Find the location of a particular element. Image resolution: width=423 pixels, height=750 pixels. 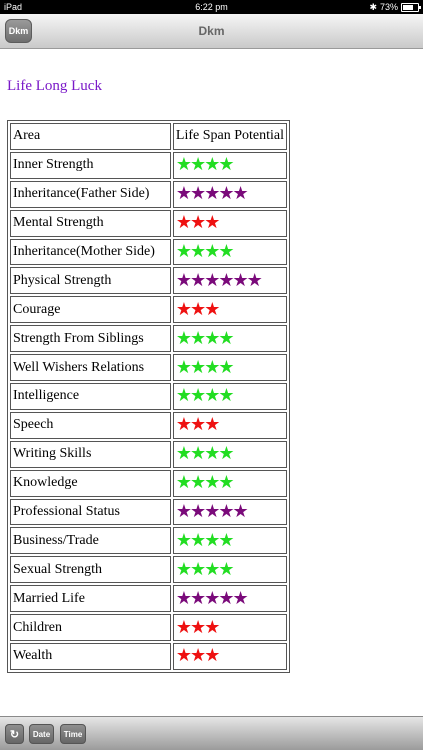

table-row: Strength From Siblings ★★★★ is located at coordinates (148, 339).